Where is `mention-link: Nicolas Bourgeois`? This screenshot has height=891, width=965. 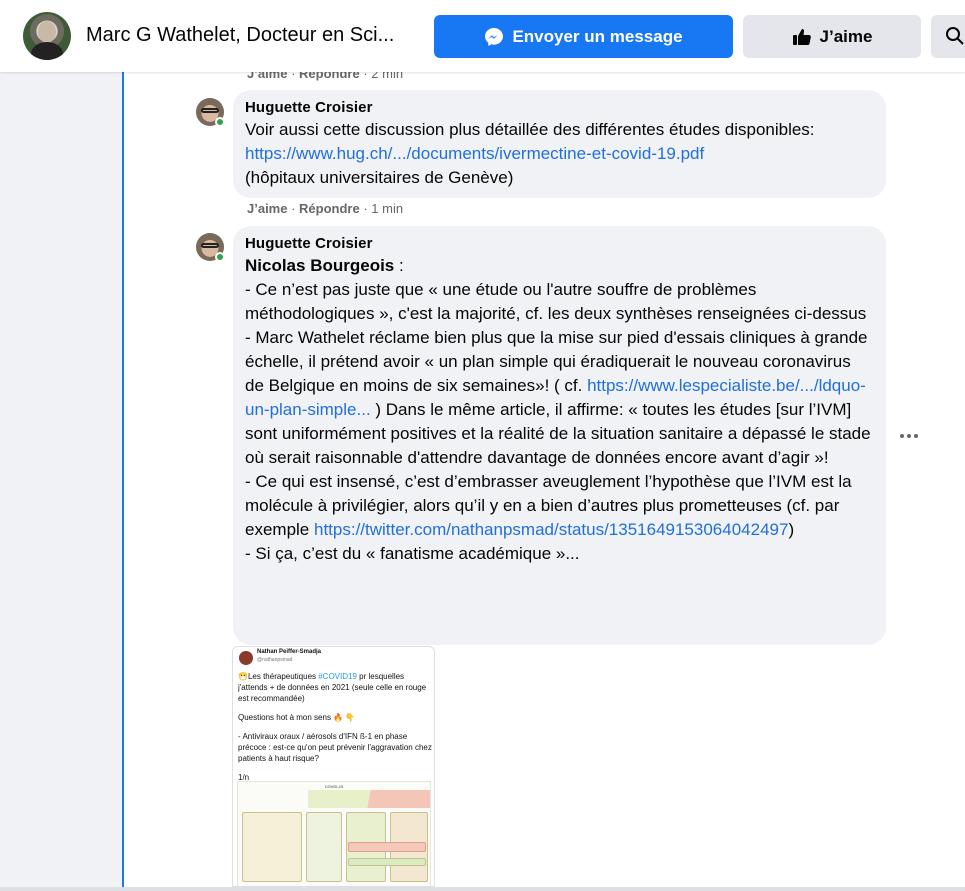 mention-link: Nicolas Bourgeois is located at coordinates (319, 265).